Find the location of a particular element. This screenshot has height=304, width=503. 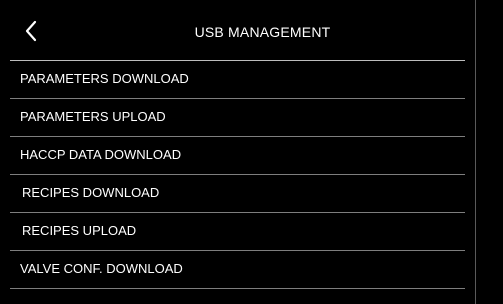

menu-item-label: RECIPES UPLOAD is located at coordinates (79, 230).